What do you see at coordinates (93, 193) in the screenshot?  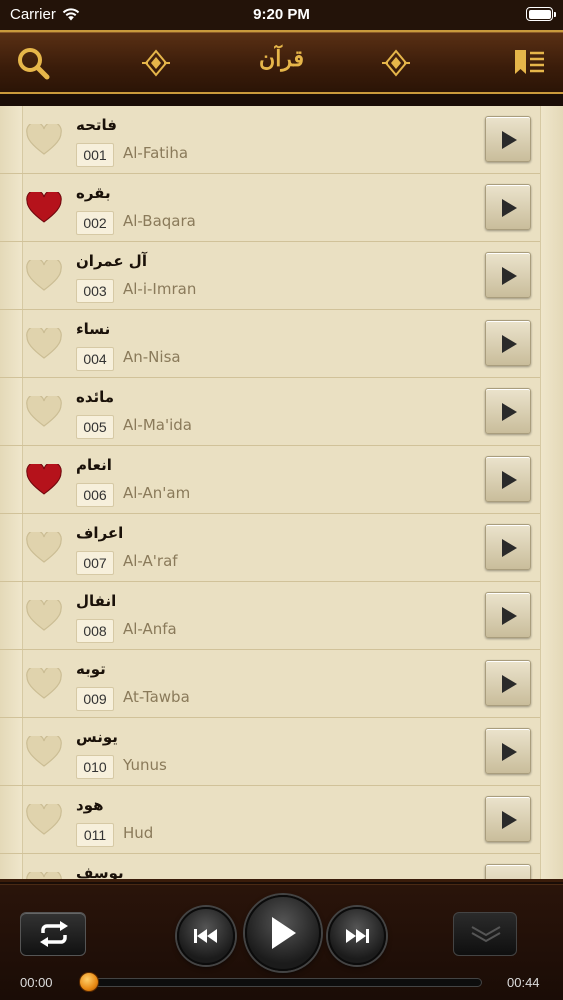 I see `surah-arabic-name: بقره` at bounding box center [93, 193].